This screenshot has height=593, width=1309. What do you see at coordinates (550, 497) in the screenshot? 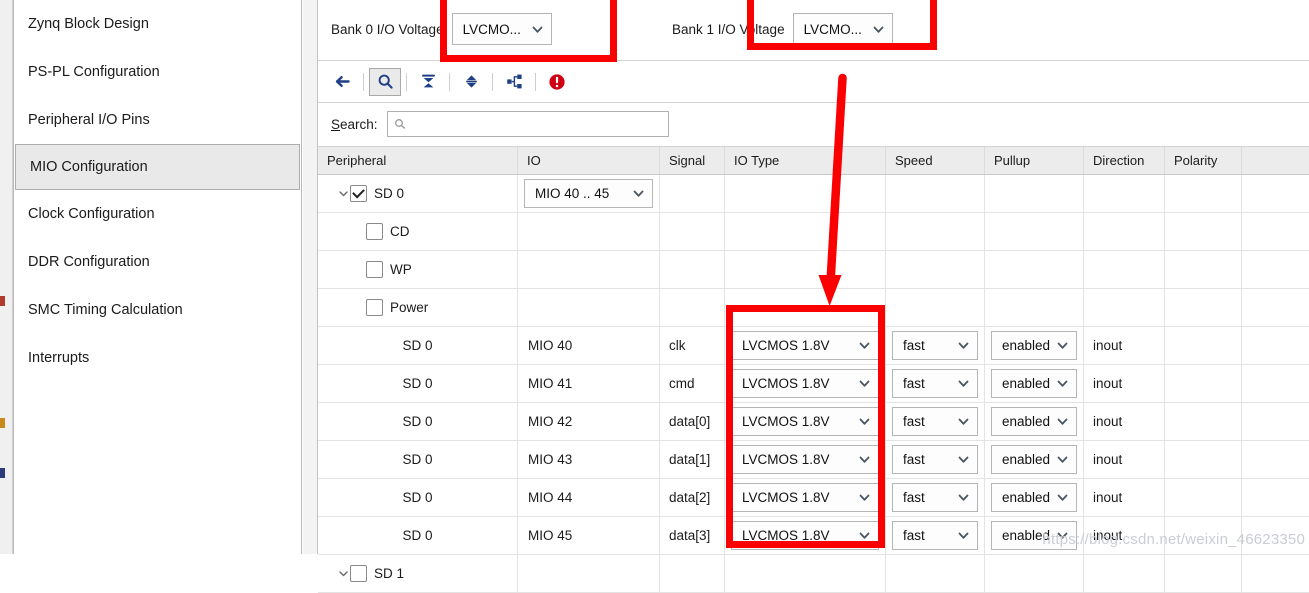
I see `io-label: MIO 44` at bounding box center [550, 497].